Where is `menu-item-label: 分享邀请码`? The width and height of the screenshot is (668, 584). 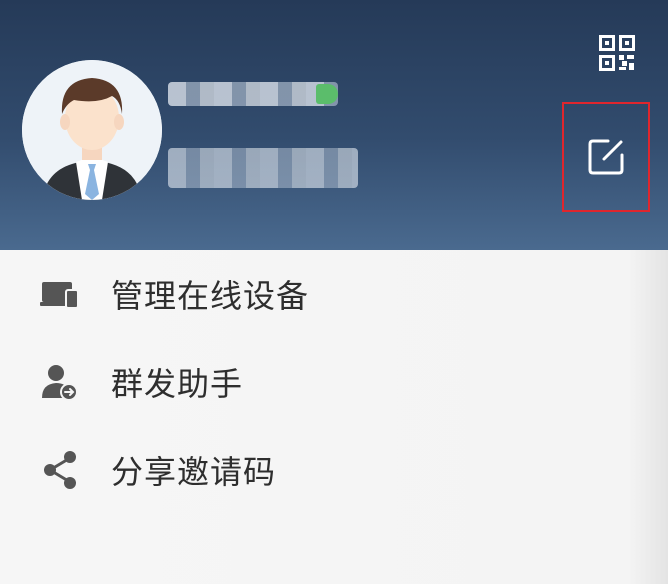
menu-item-label: 分享邀请码 is located at coordinates (194, 472).